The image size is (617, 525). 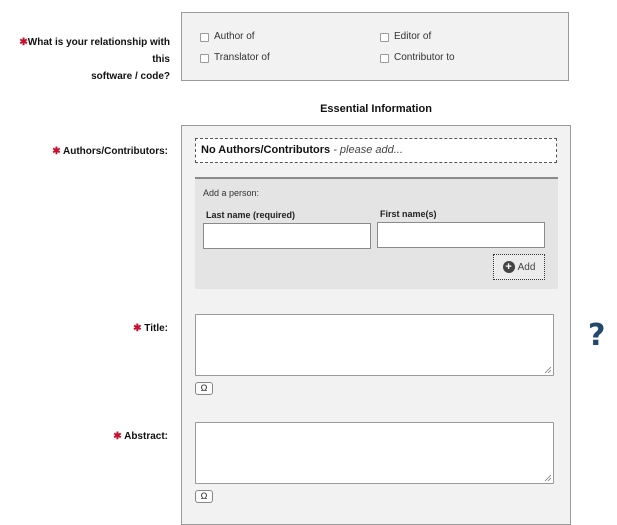 What do you see at coordinates (508, 267) in the screenshot?
I see `plus-circle-icon: +` at bounding box center [508, 267].